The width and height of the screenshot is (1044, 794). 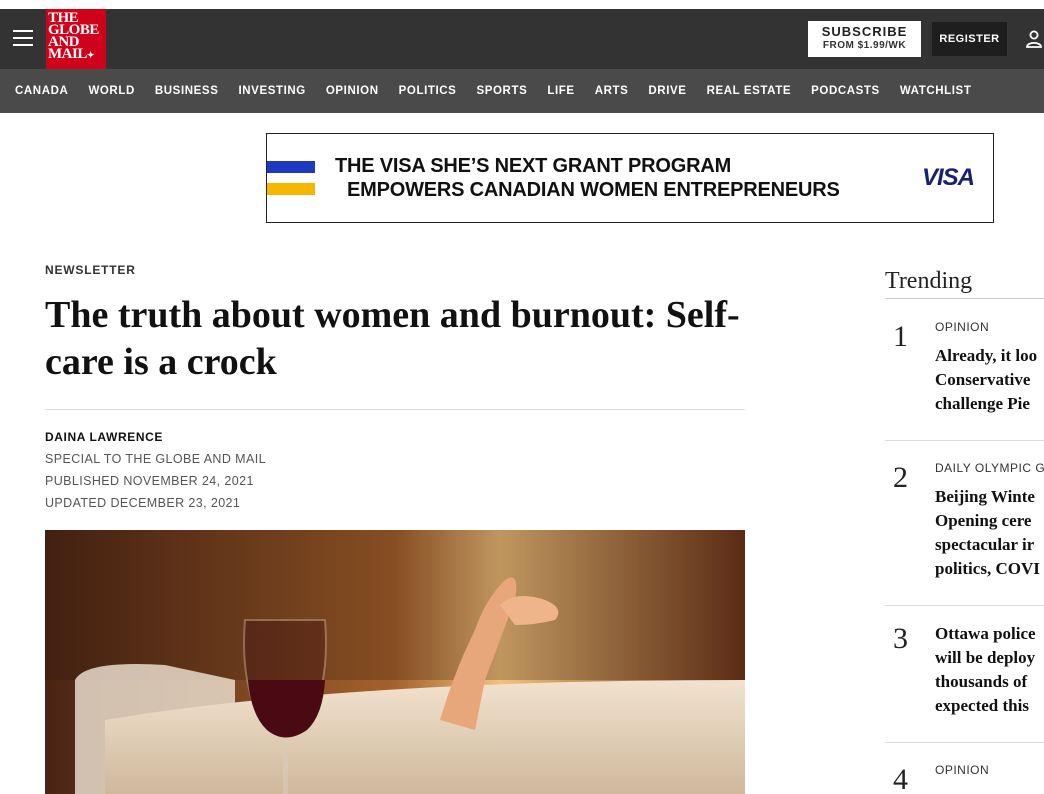 I want to click on article-kicker: NEWSLETTER, so click(x=90, y=270).